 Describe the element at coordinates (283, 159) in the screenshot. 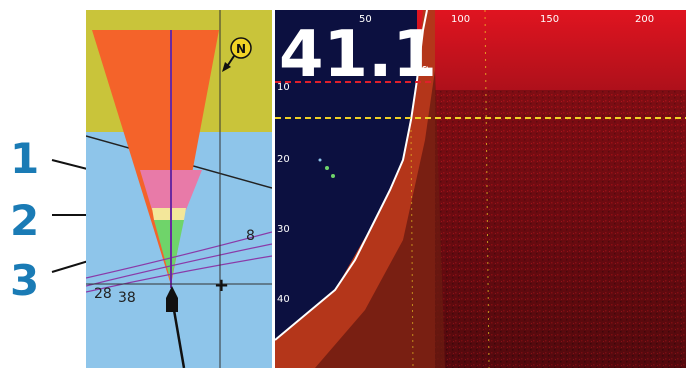

I see `depth-scale-20: 20` at that location.